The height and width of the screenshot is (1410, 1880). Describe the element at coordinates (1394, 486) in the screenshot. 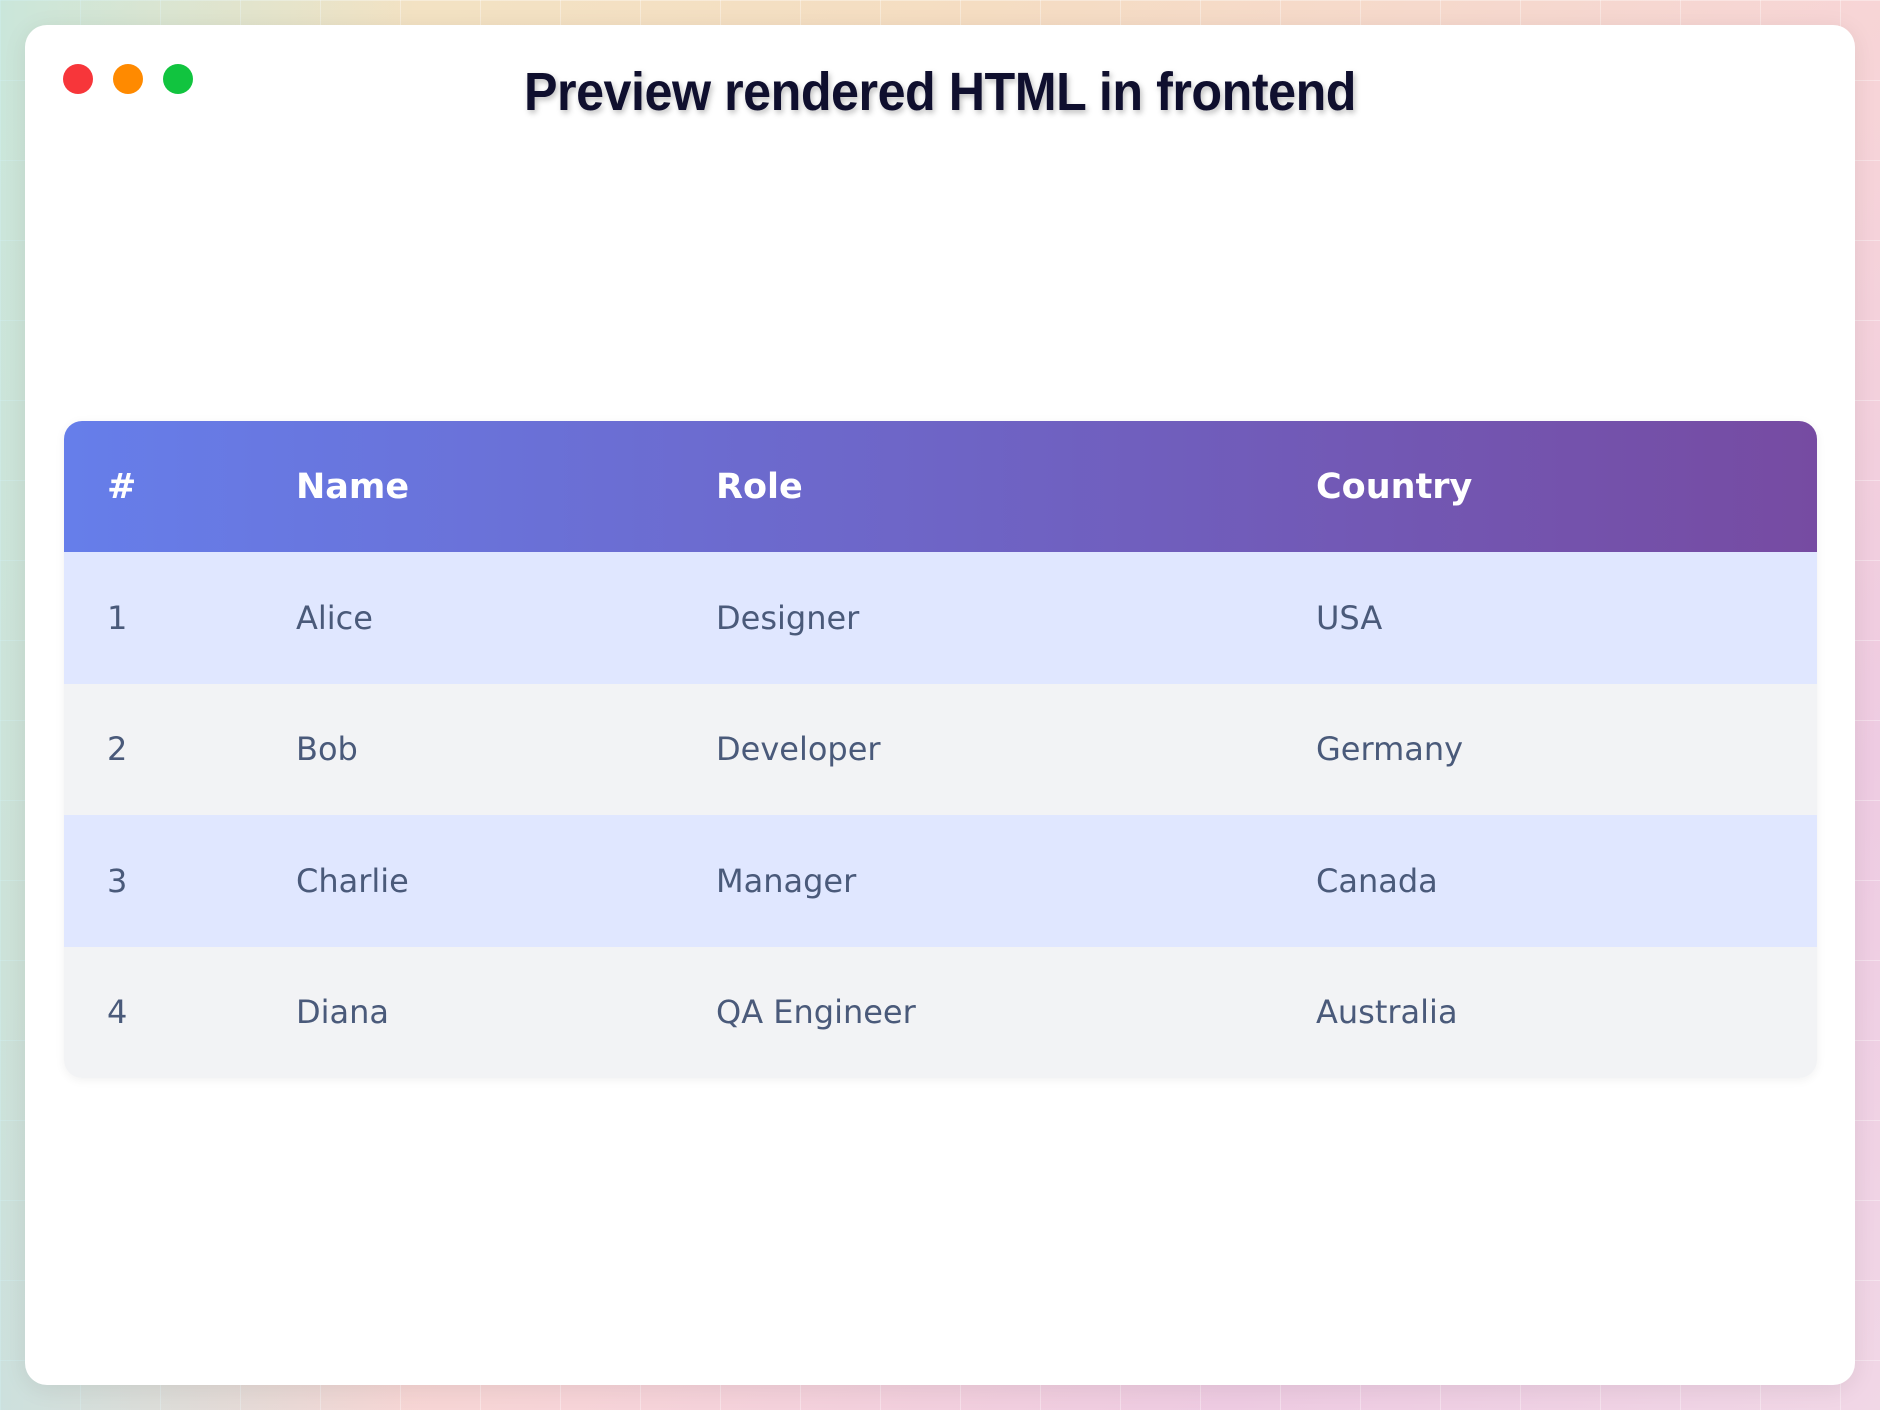

I see `column-header-country: Country` at that location.